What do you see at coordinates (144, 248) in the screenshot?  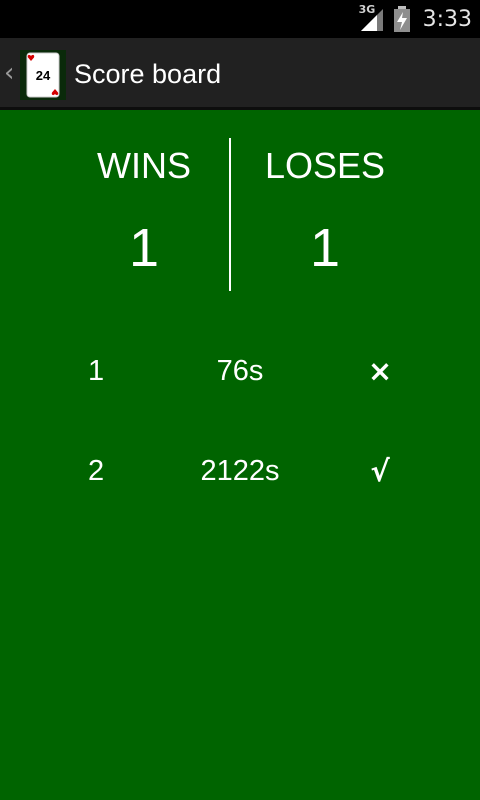 I see `wins-count: 1` at bounding box center [144, 248].